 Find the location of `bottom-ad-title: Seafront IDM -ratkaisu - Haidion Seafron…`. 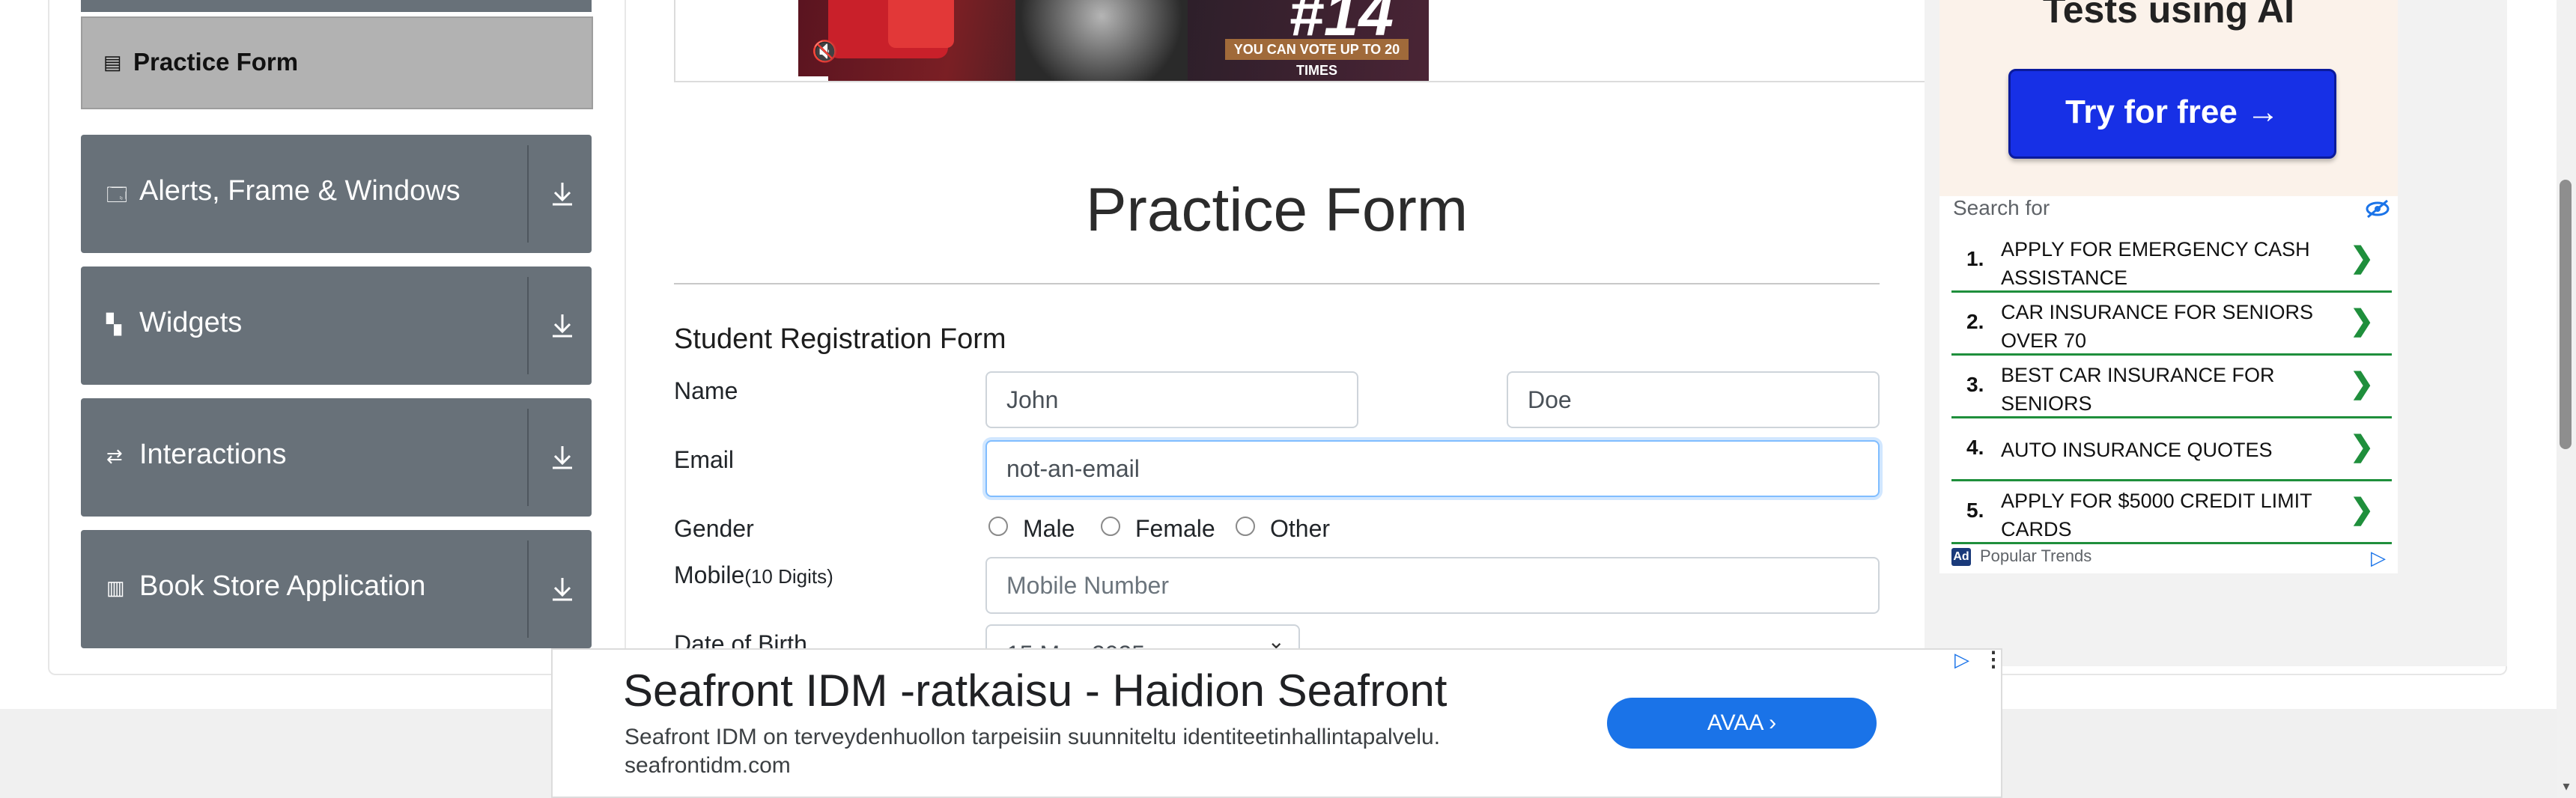

bottom-ad-title: Seafront IDM -ratkaisu - Haidion Seafron… is located at coordinates (1035, 690).